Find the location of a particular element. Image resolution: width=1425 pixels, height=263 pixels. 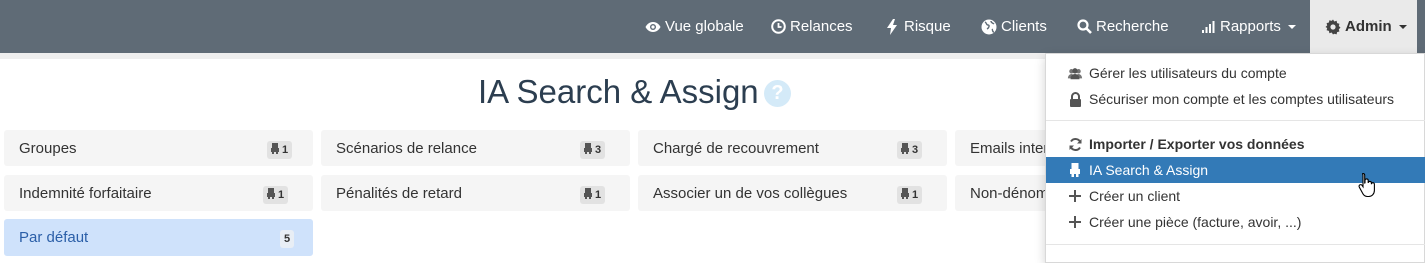

card-groupes: Groupes 1 is located at coordinates (158, 148).